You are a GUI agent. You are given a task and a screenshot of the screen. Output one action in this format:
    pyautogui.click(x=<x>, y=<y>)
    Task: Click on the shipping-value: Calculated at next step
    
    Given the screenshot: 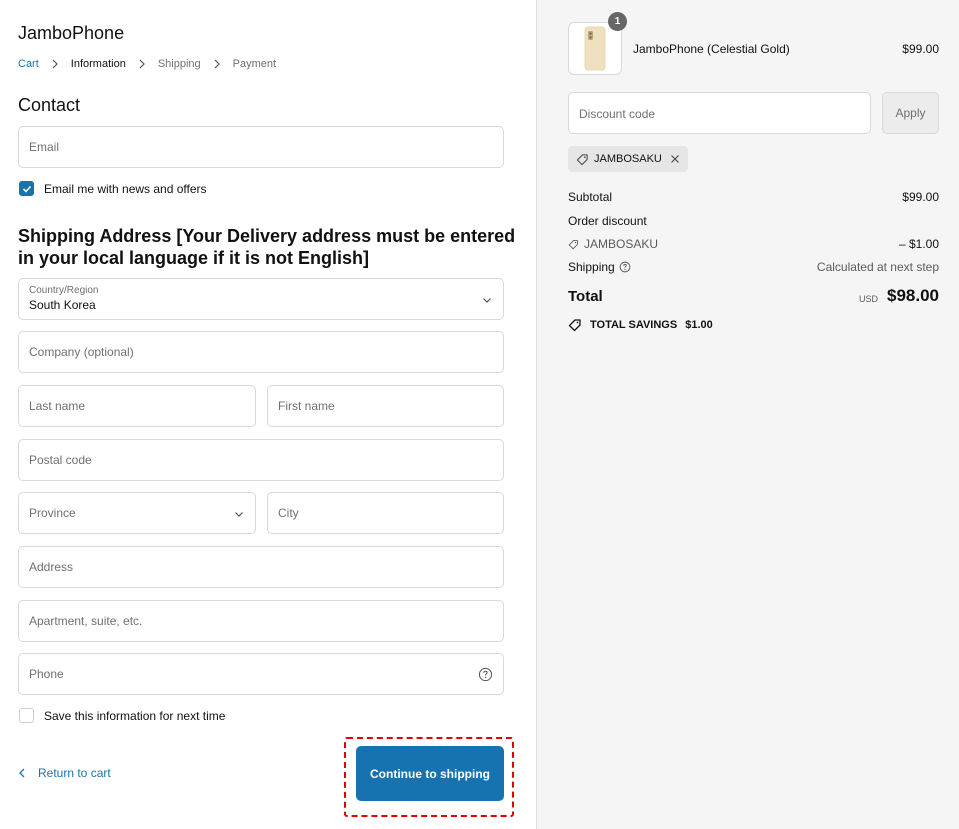 What is the action you would take?
    pyautogui.click(x=877, y=267)
    